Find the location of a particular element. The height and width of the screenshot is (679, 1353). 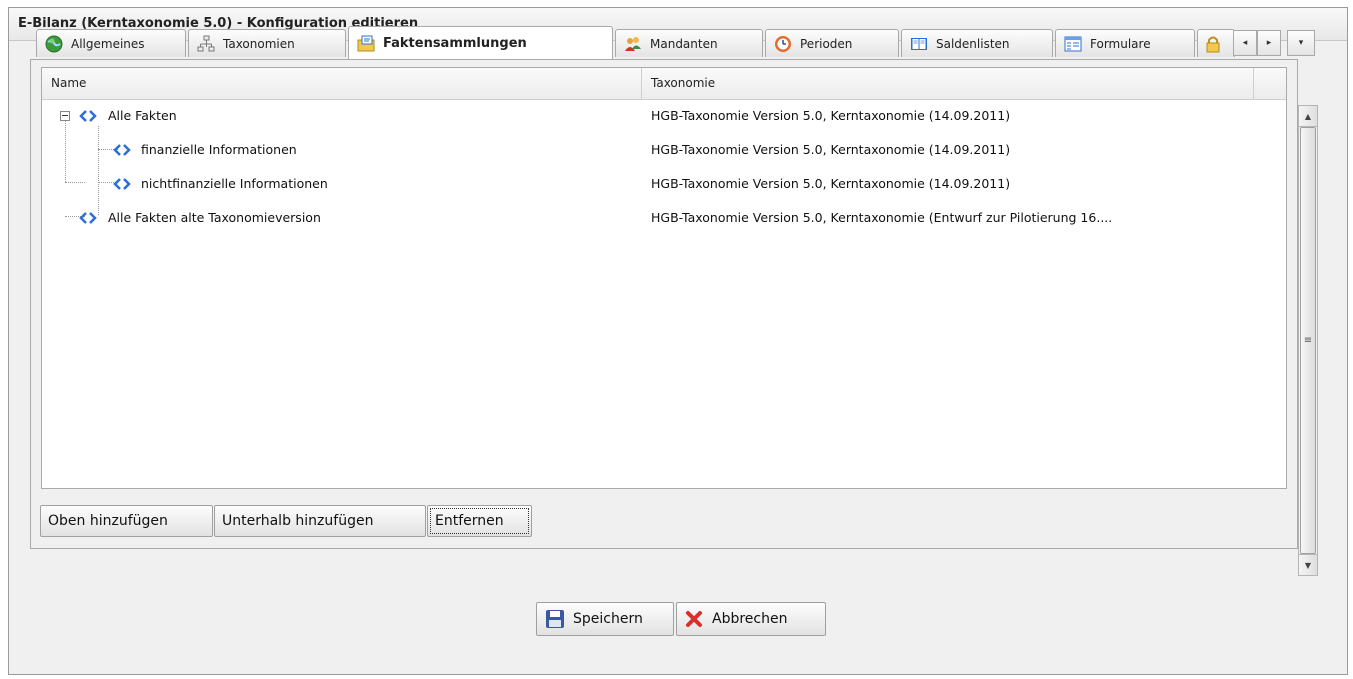

arrow-down-icon: ▼ is located at coordinates (1308, 565).